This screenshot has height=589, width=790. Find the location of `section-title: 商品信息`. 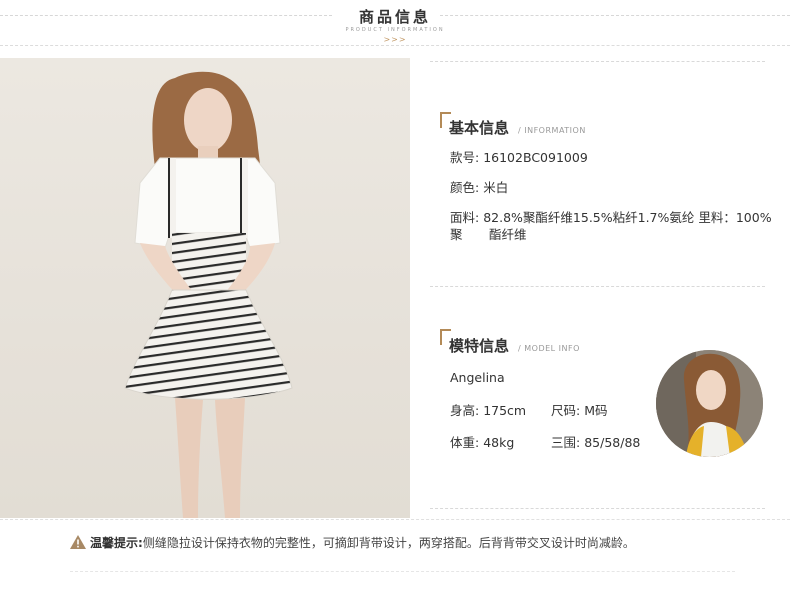

section-title: 商品信息 is located at coordinates (394, 17).